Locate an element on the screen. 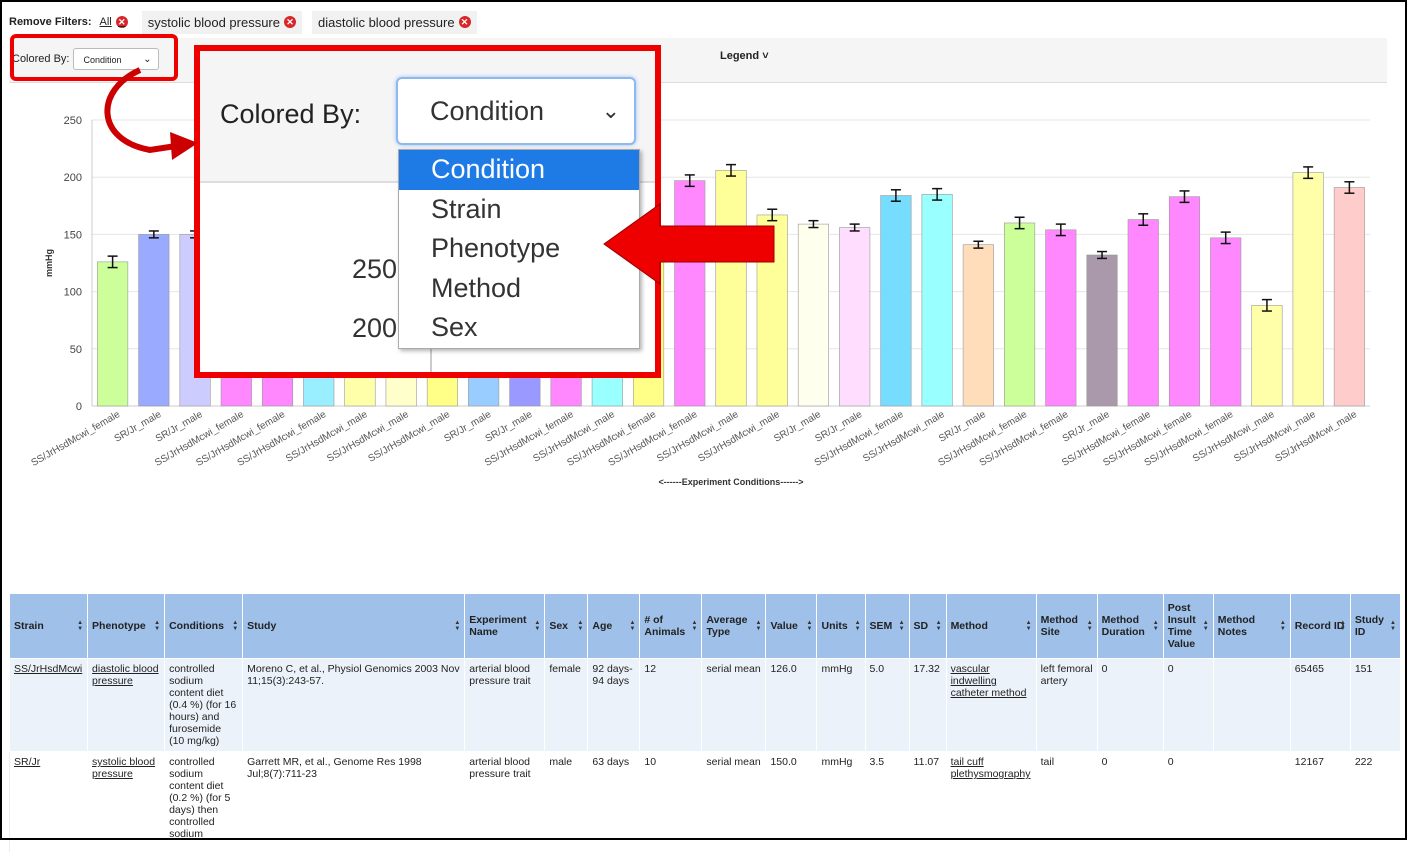 The image size is (1407, 853). option-sex: Sex is located at coordinates (519, 328).